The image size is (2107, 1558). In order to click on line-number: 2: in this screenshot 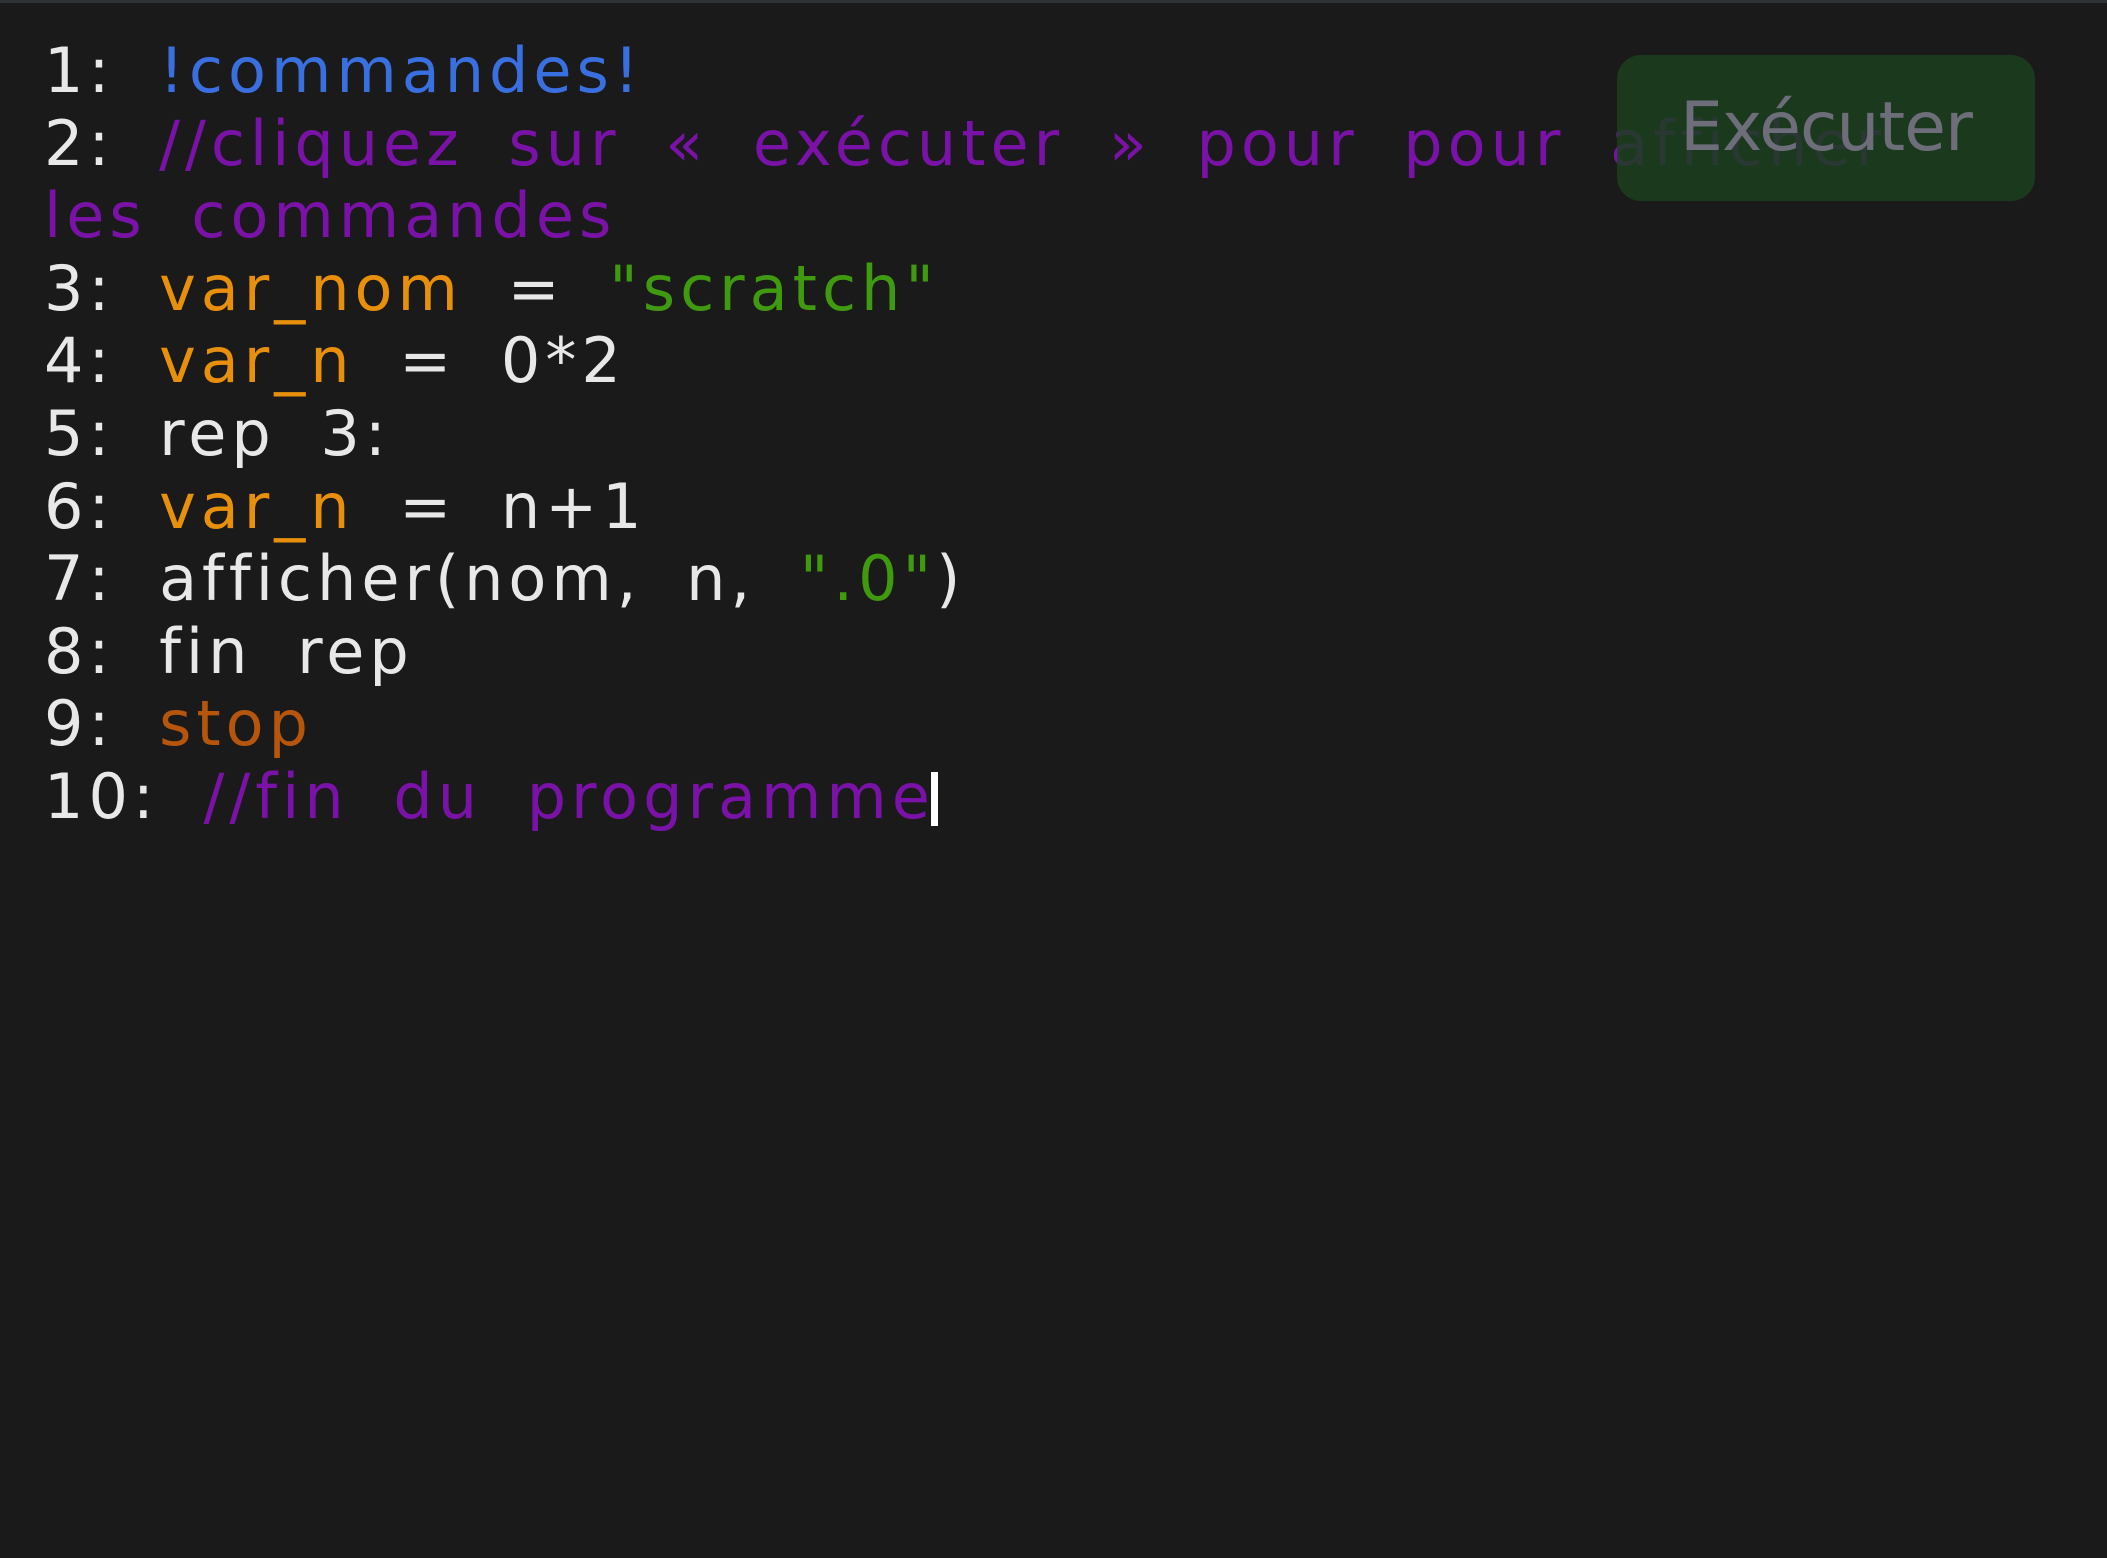, I will do `click(79, 143)`.